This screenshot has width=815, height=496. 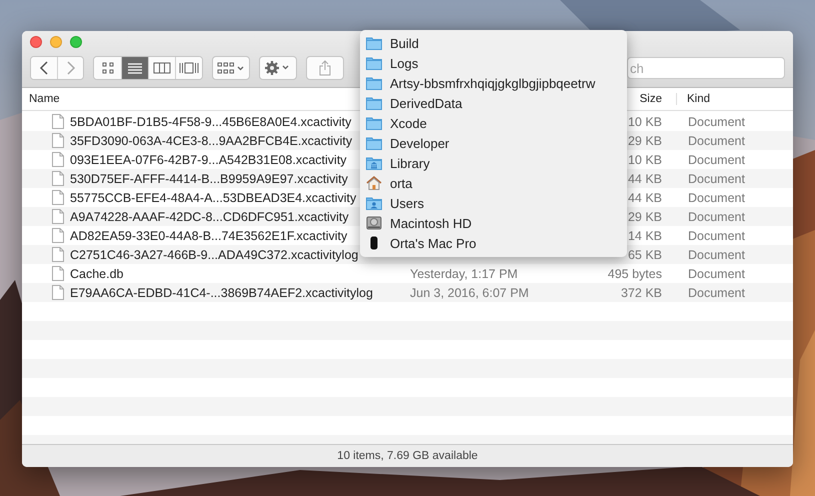 I want to click on date-modified: Jun 3, 2016, 6:07 PM, so click(x=469, y=293).